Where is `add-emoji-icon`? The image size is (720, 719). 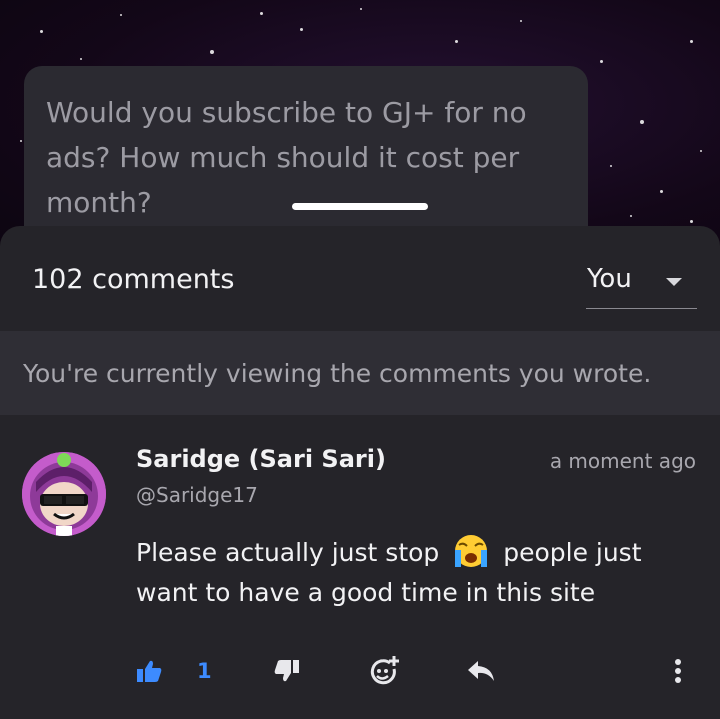 add-emoji-icon is located at coordinates (384, 673).